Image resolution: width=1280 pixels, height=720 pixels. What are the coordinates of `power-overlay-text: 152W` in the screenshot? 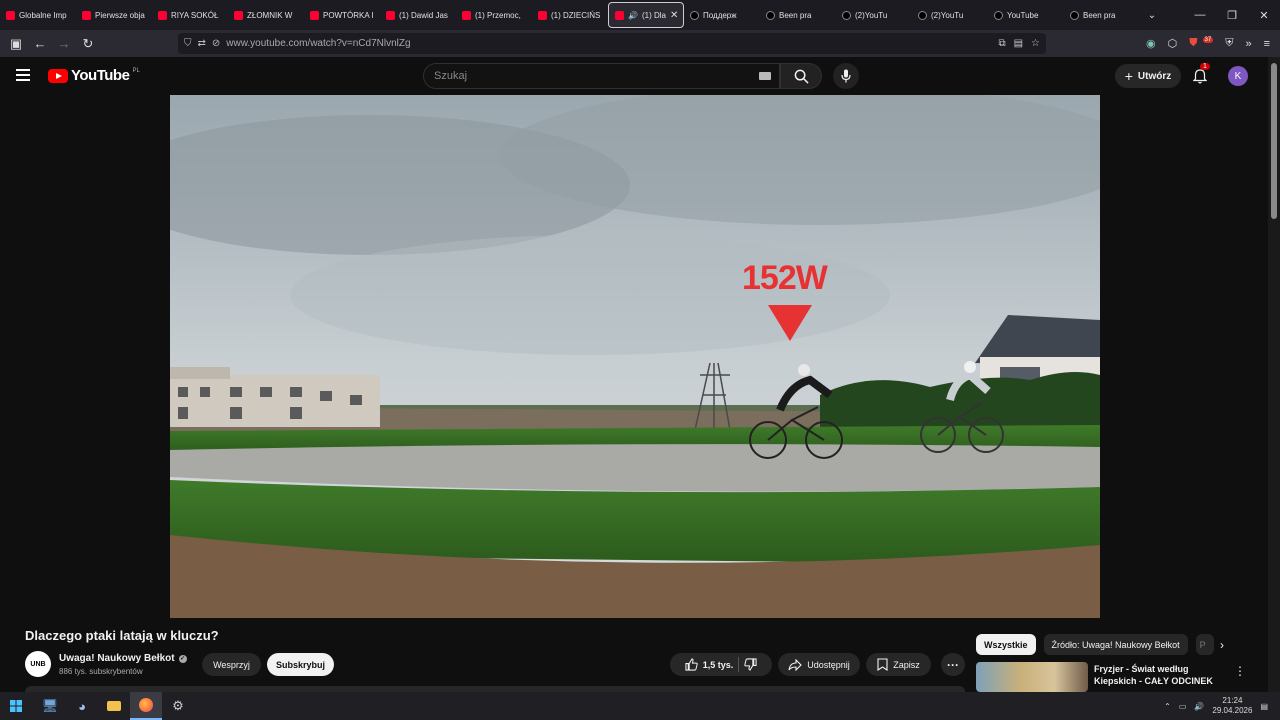 It's located at (785, 278).